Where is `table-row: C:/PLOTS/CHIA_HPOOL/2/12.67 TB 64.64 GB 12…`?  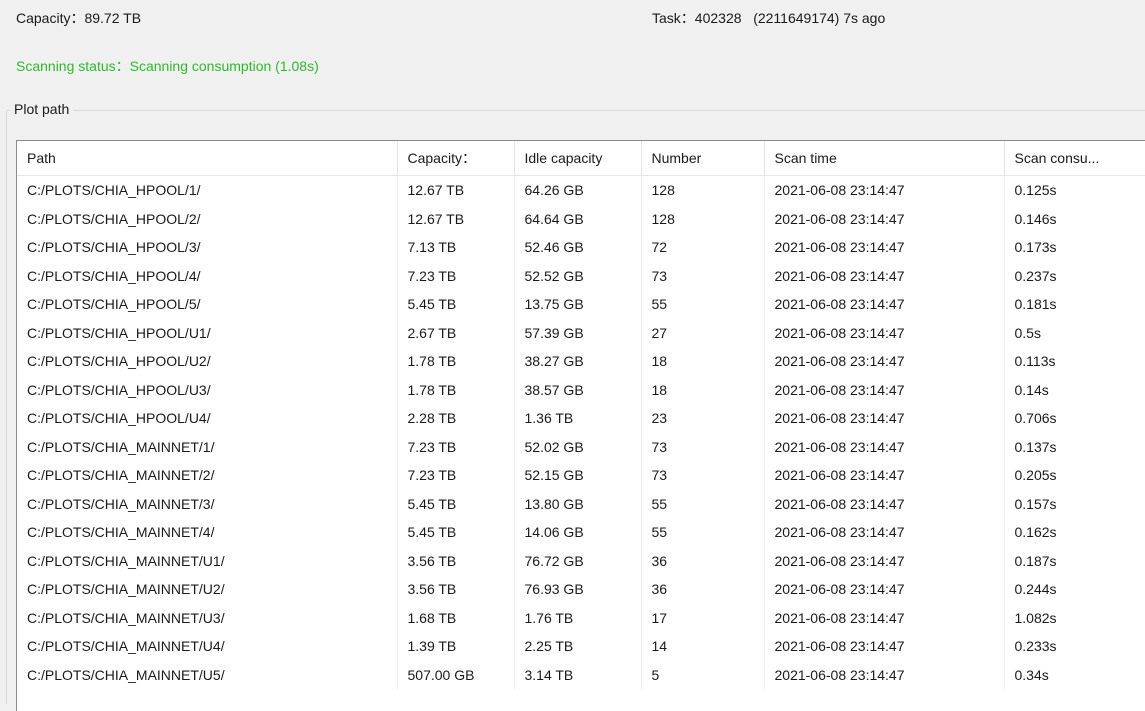
table-row: C:/PLOTS/CHIA_HPOOL/2/12.67 TB 64.64 GB 12… is located at coordinates (581, 218).